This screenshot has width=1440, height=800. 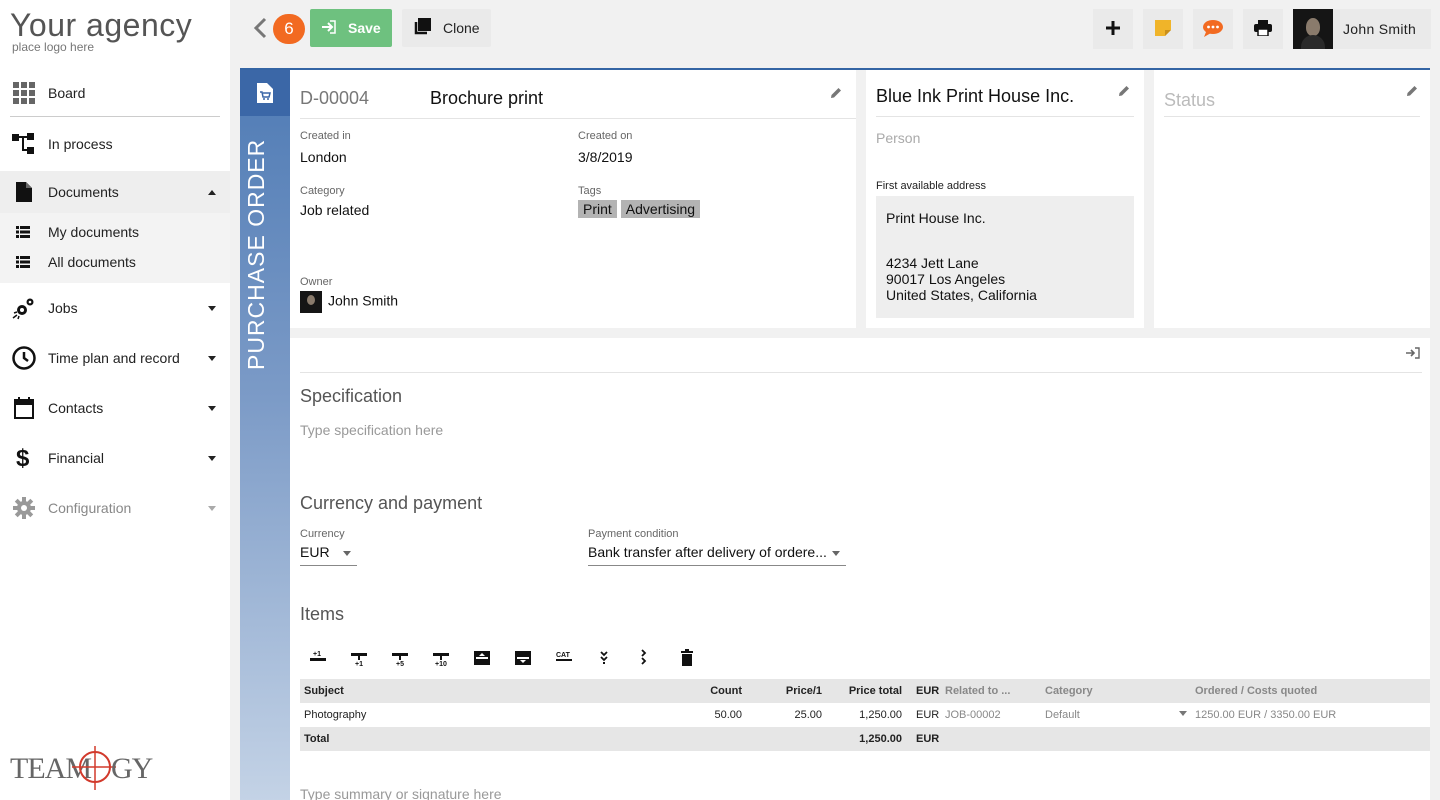 I want to click on cell-category: Default, so click(x=1062, y=715).